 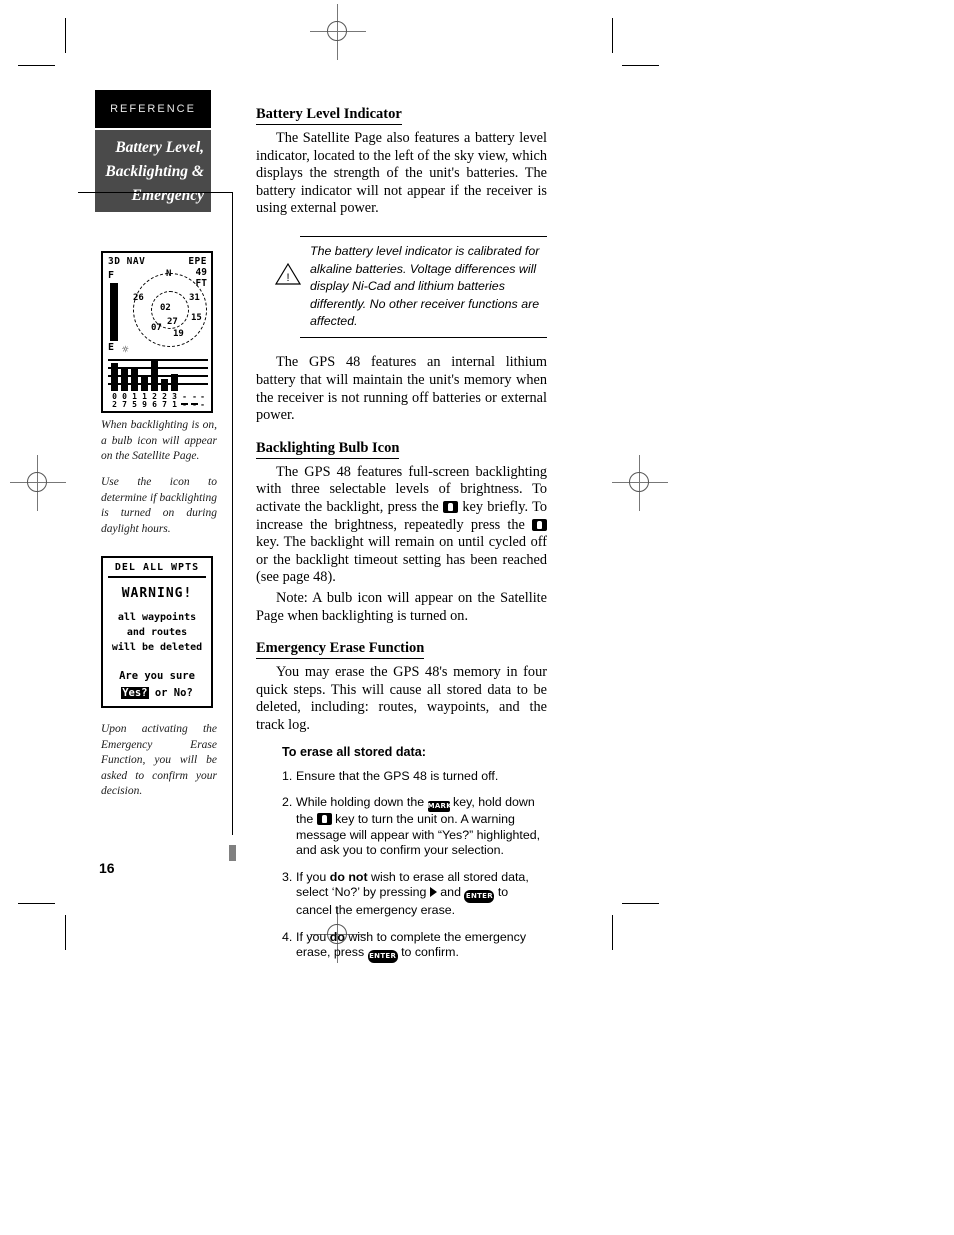 What do you see at coordinates (134, 400) in the screenshot?
I see `signal-label-15: 15` at bounding box center [134, 400].